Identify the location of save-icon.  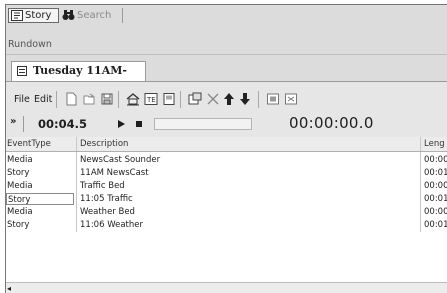
(107, 99).